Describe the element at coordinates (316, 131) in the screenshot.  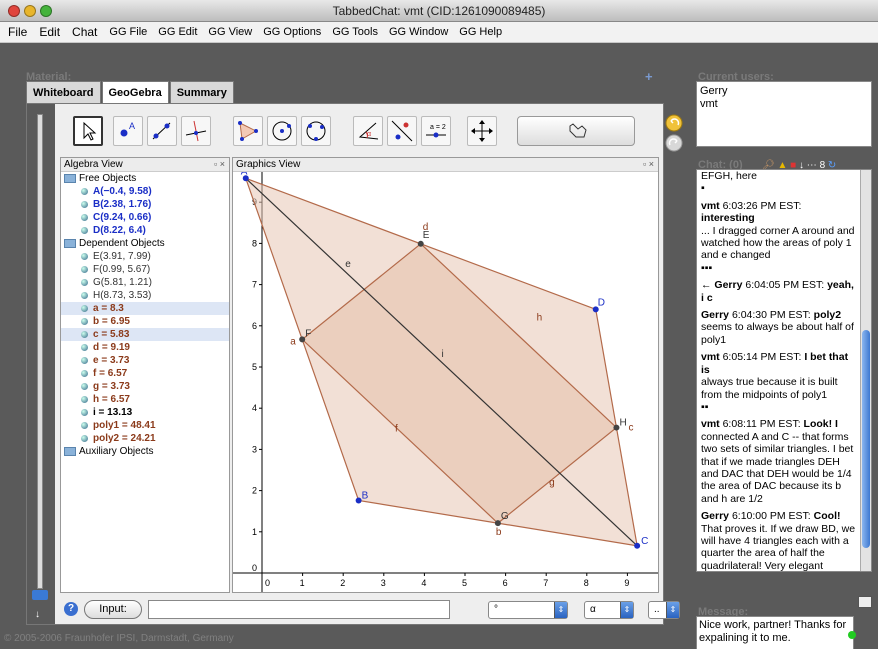
I see `circle-three-points-icon` at that location.